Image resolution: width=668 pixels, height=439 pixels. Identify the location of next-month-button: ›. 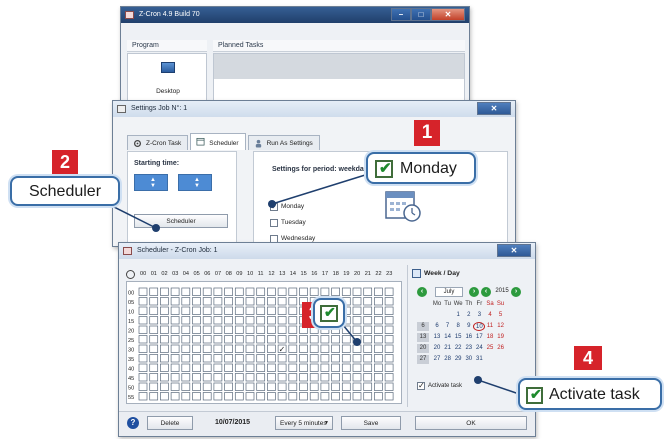
(474, 292).